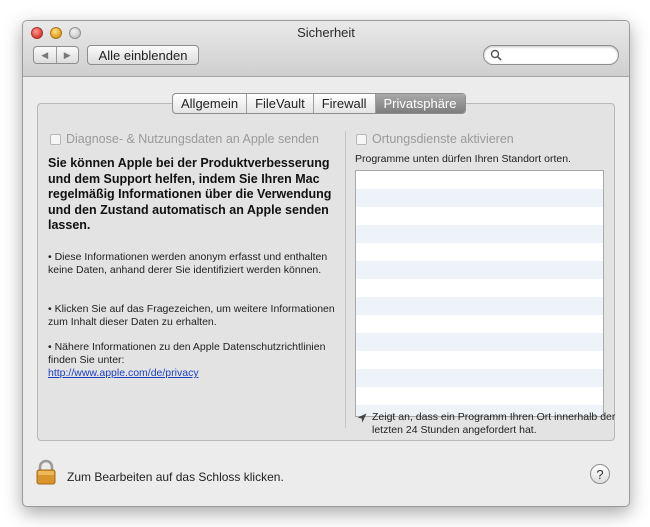  I want to click on lock-status-text: Zum Bearbeiten auf das Schloss klicken., so click(175, 477).